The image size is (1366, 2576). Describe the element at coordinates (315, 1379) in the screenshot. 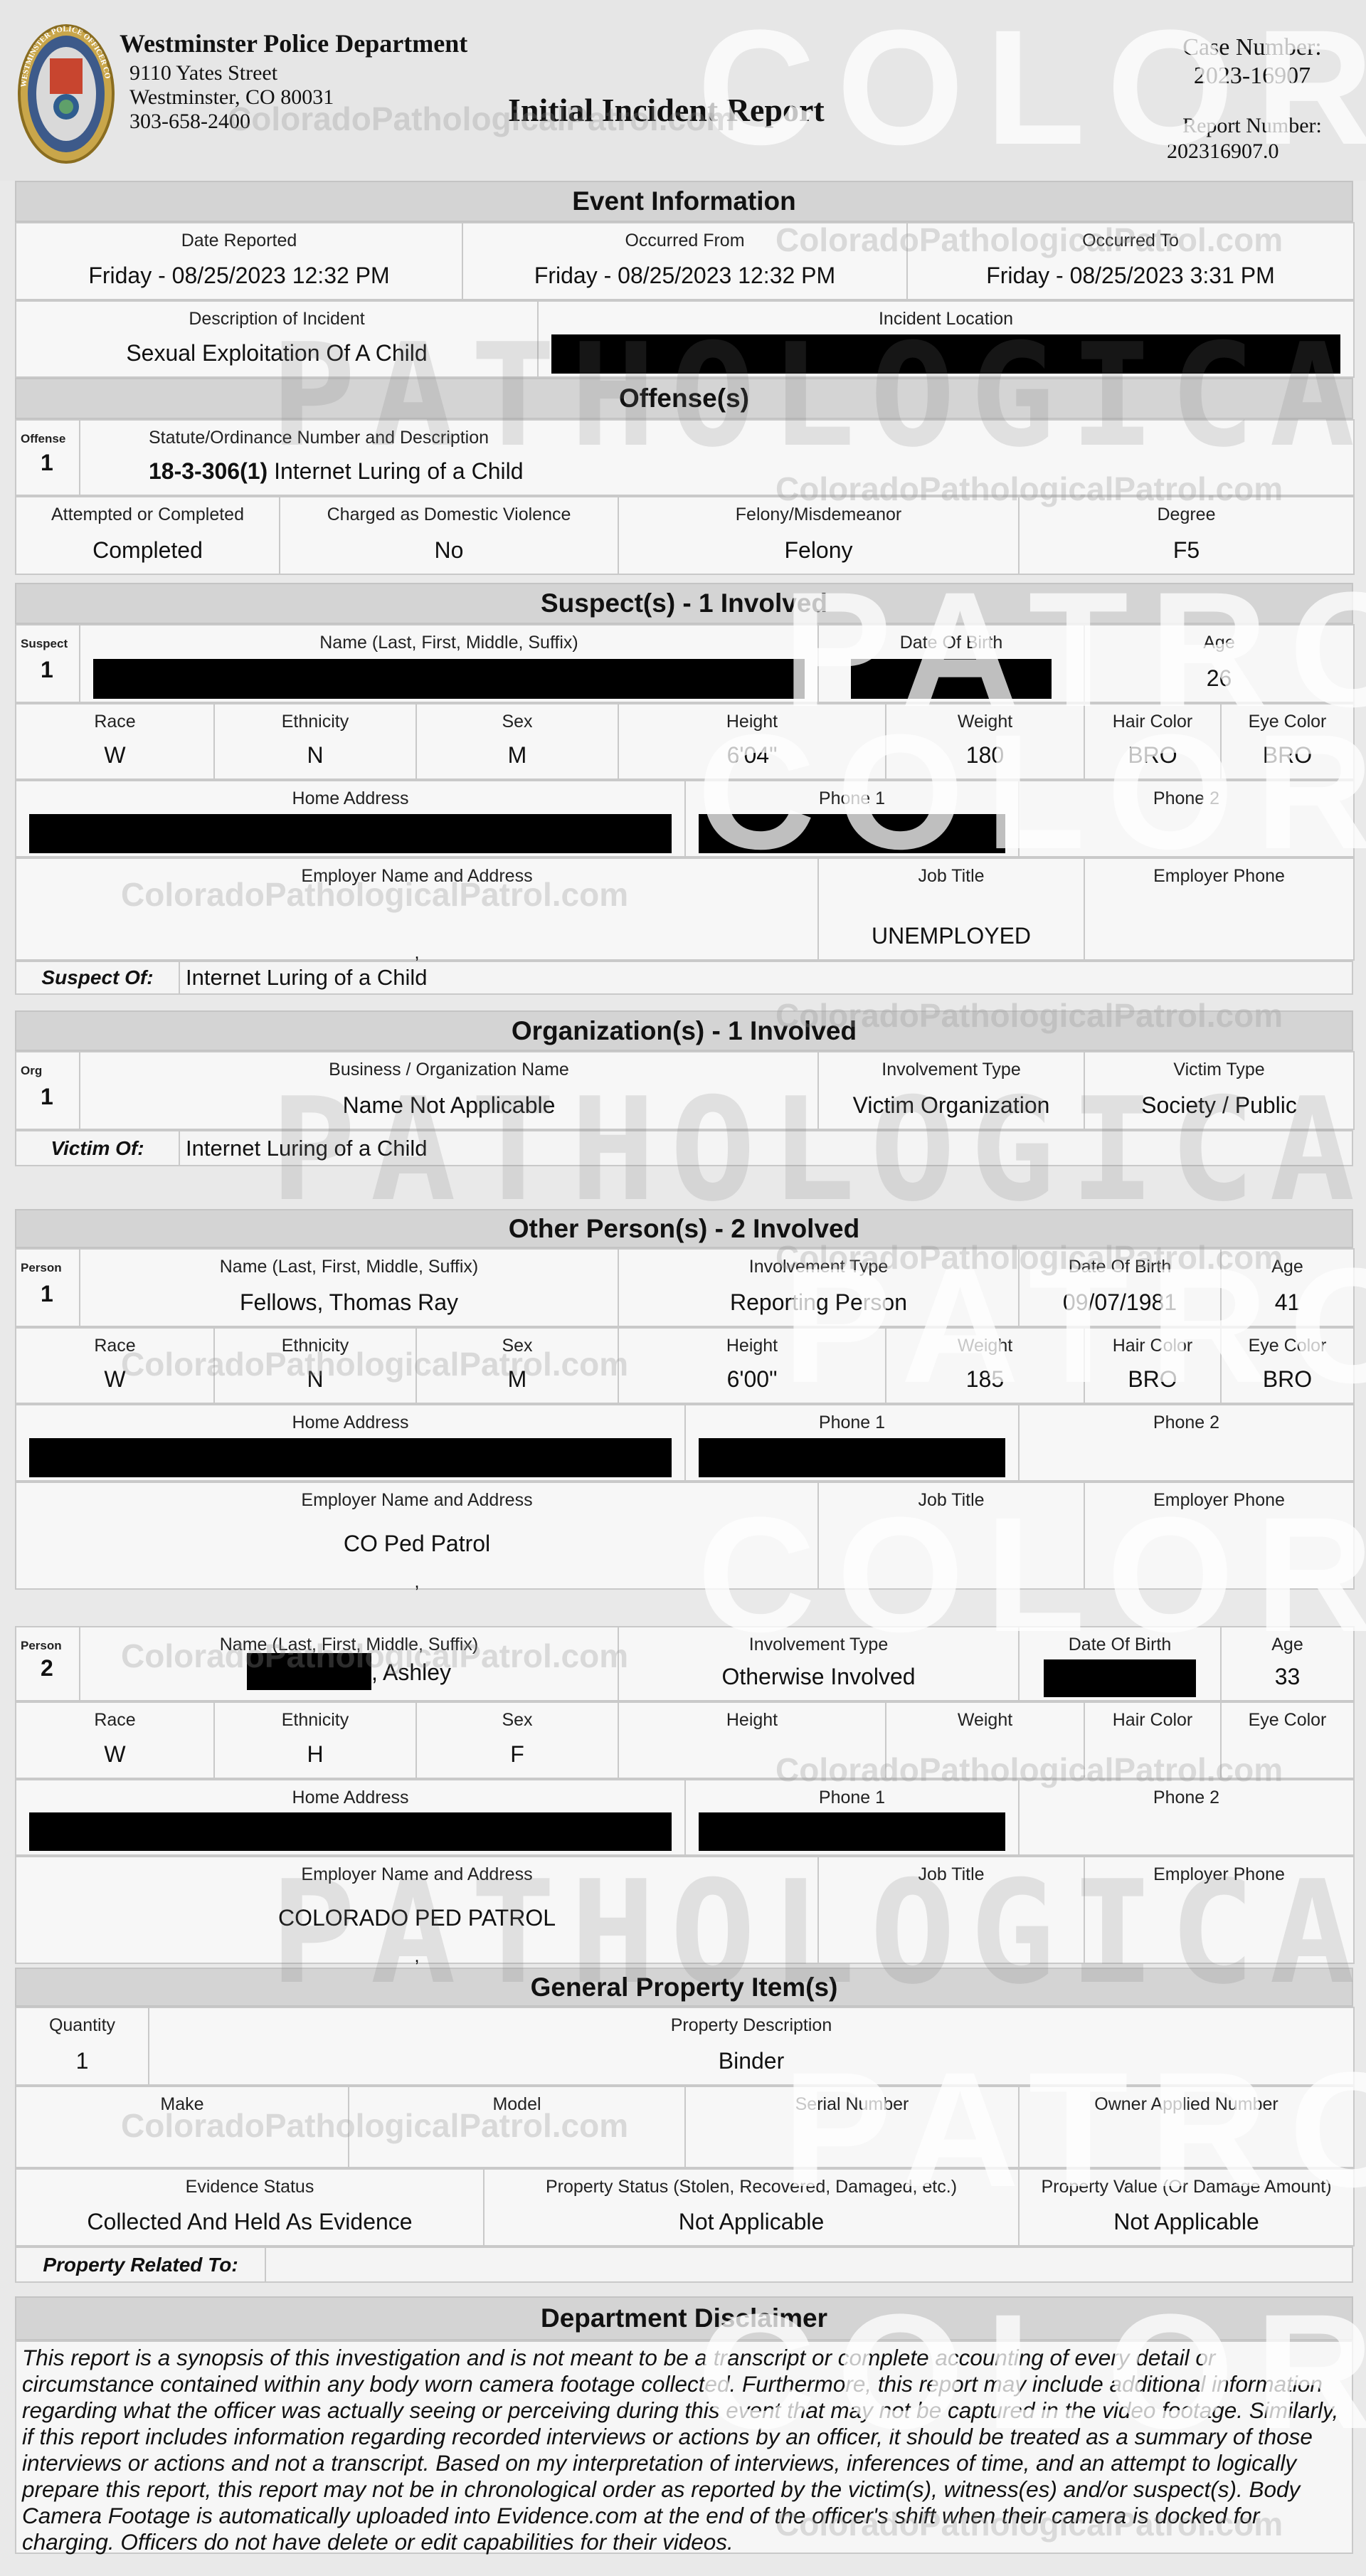

I see `field-value: N` at that location.